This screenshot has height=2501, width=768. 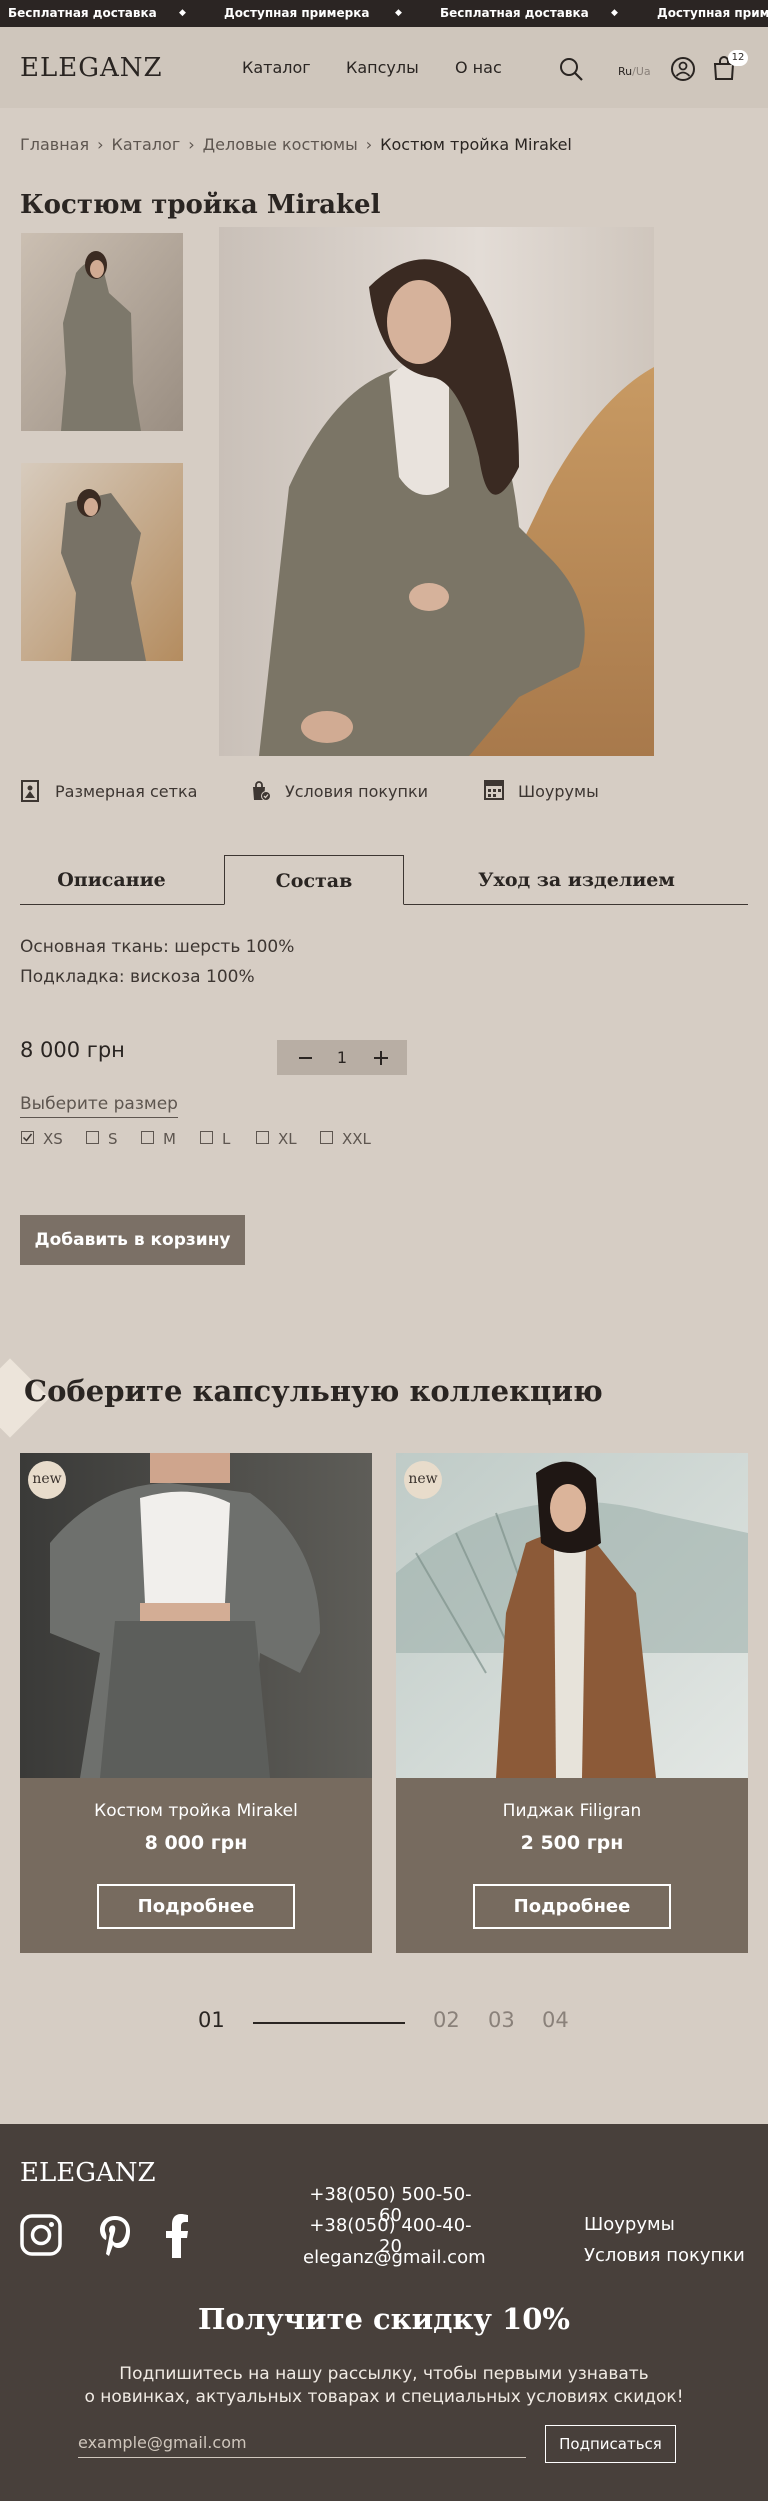 What do you see at coordinates (494, 792) in the screenshot?
I see `store-icon` at bounding box center [494, 792].